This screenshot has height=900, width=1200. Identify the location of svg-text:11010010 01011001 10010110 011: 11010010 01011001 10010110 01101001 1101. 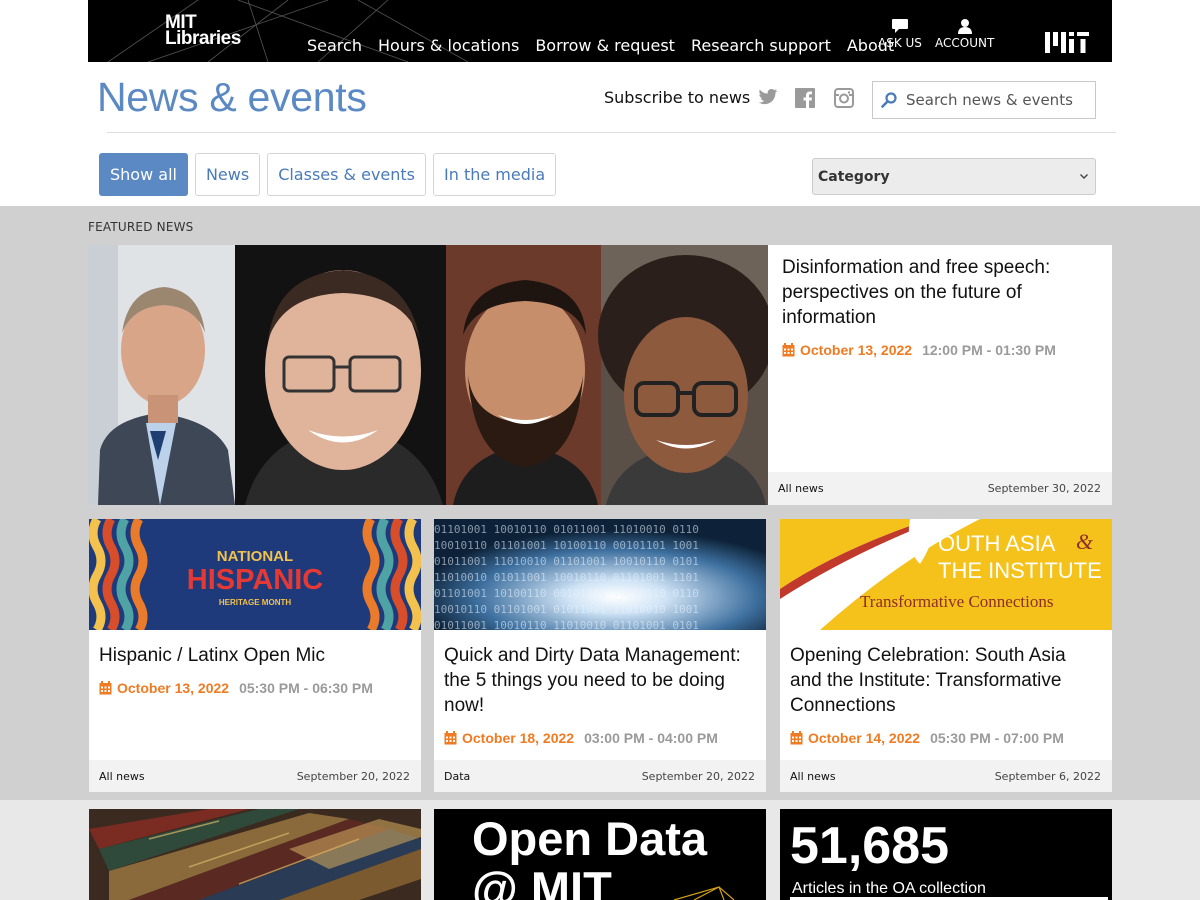
(566, 577).